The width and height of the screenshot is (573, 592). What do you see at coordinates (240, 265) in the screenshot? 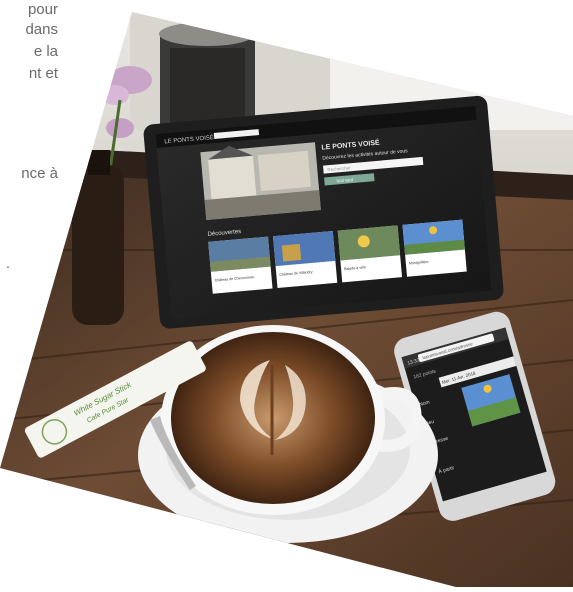
I see `tablet-card: Château de Chenonceau` at bounding box center [240, 265].